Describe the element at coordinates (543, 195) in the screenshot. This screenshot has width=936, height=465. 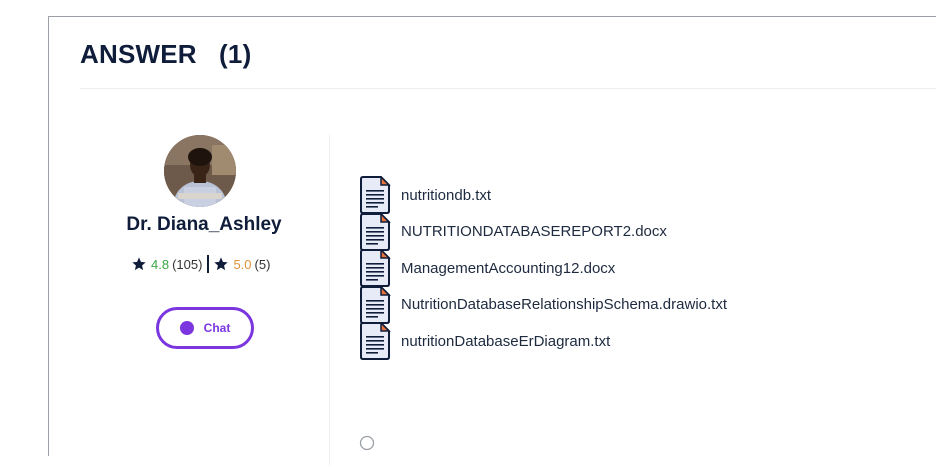
I see `attachment-item: nutritiondb.txt` at that location.